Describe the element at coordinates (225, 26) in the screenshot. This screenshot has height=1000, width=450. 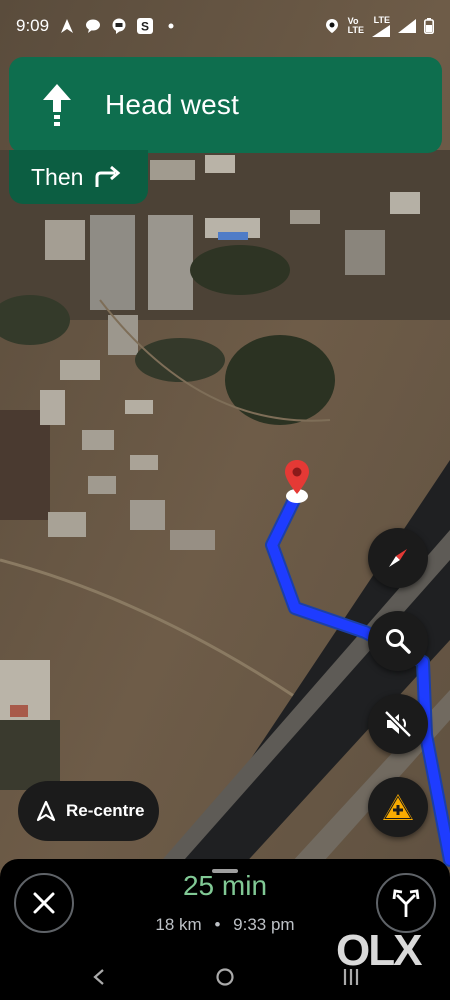
I see `status-bar: 9:09 S Vo LTE LTE` at that location.